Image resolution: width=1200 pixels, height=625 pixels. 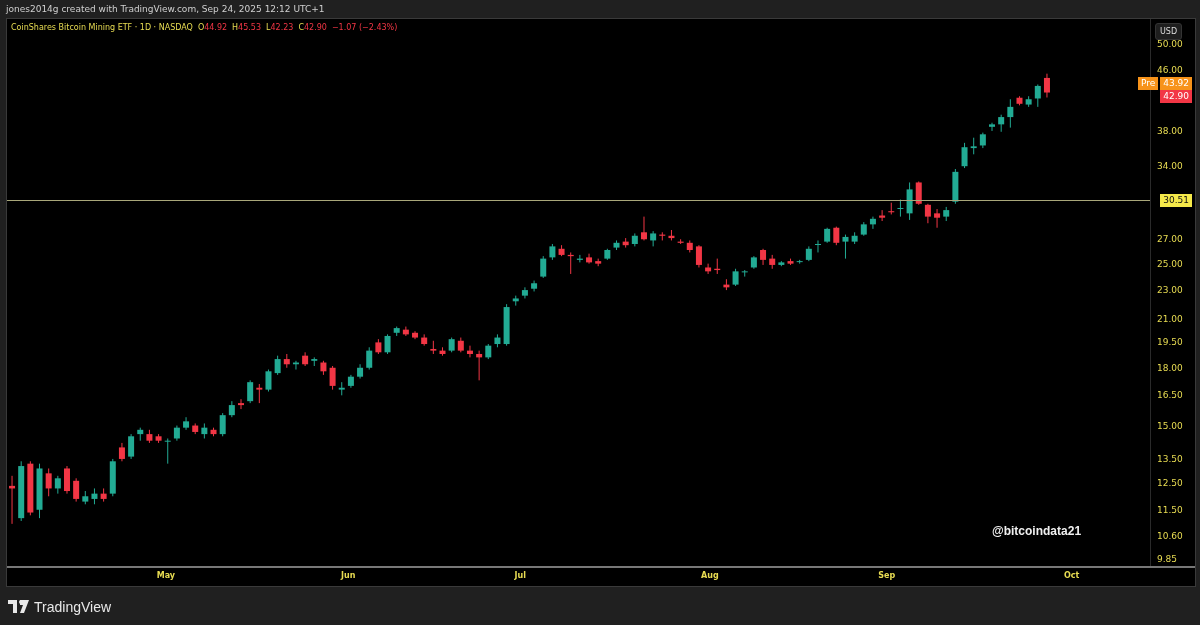 I want to click on currency-button: USD, so click(x=1169, y=31).